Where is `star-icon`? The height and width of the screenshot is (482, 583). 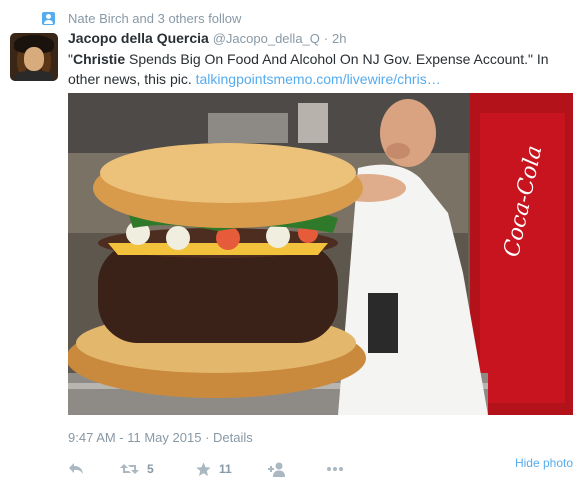 star-icon is located at coordinates (203, 469).